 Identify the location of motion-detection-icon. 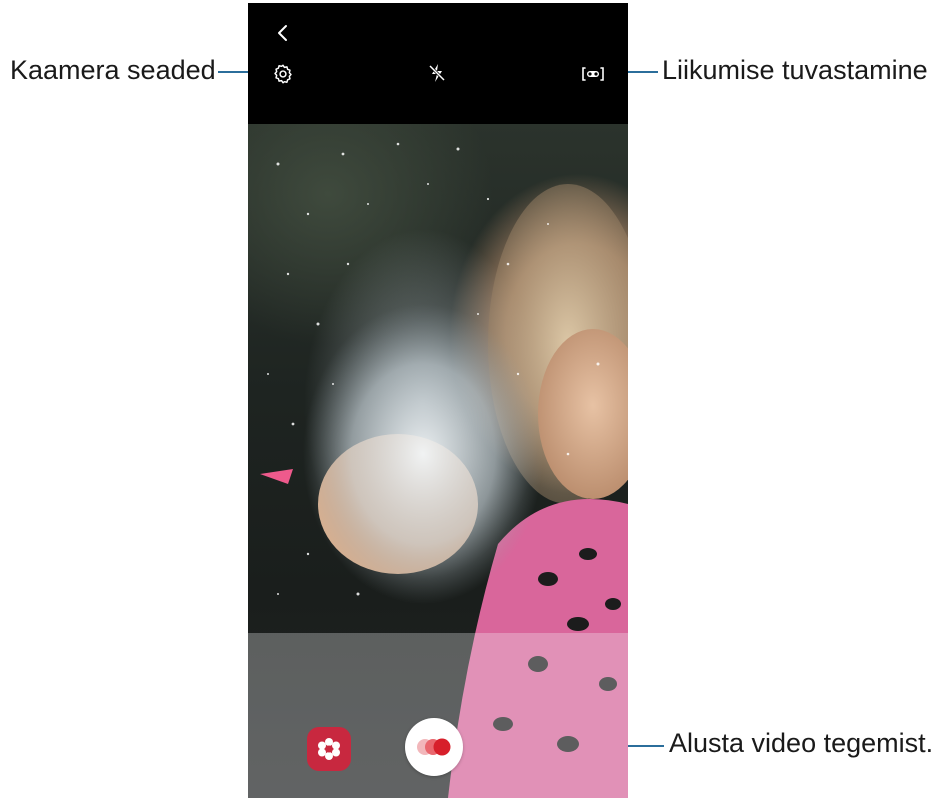
(593, 74).